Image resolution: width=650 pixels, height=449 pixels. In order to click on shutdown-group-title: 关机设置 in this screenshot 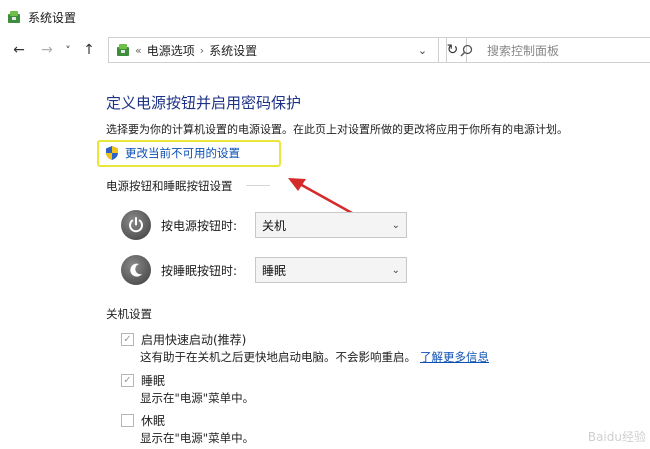, I will do `click(129, 314)`.